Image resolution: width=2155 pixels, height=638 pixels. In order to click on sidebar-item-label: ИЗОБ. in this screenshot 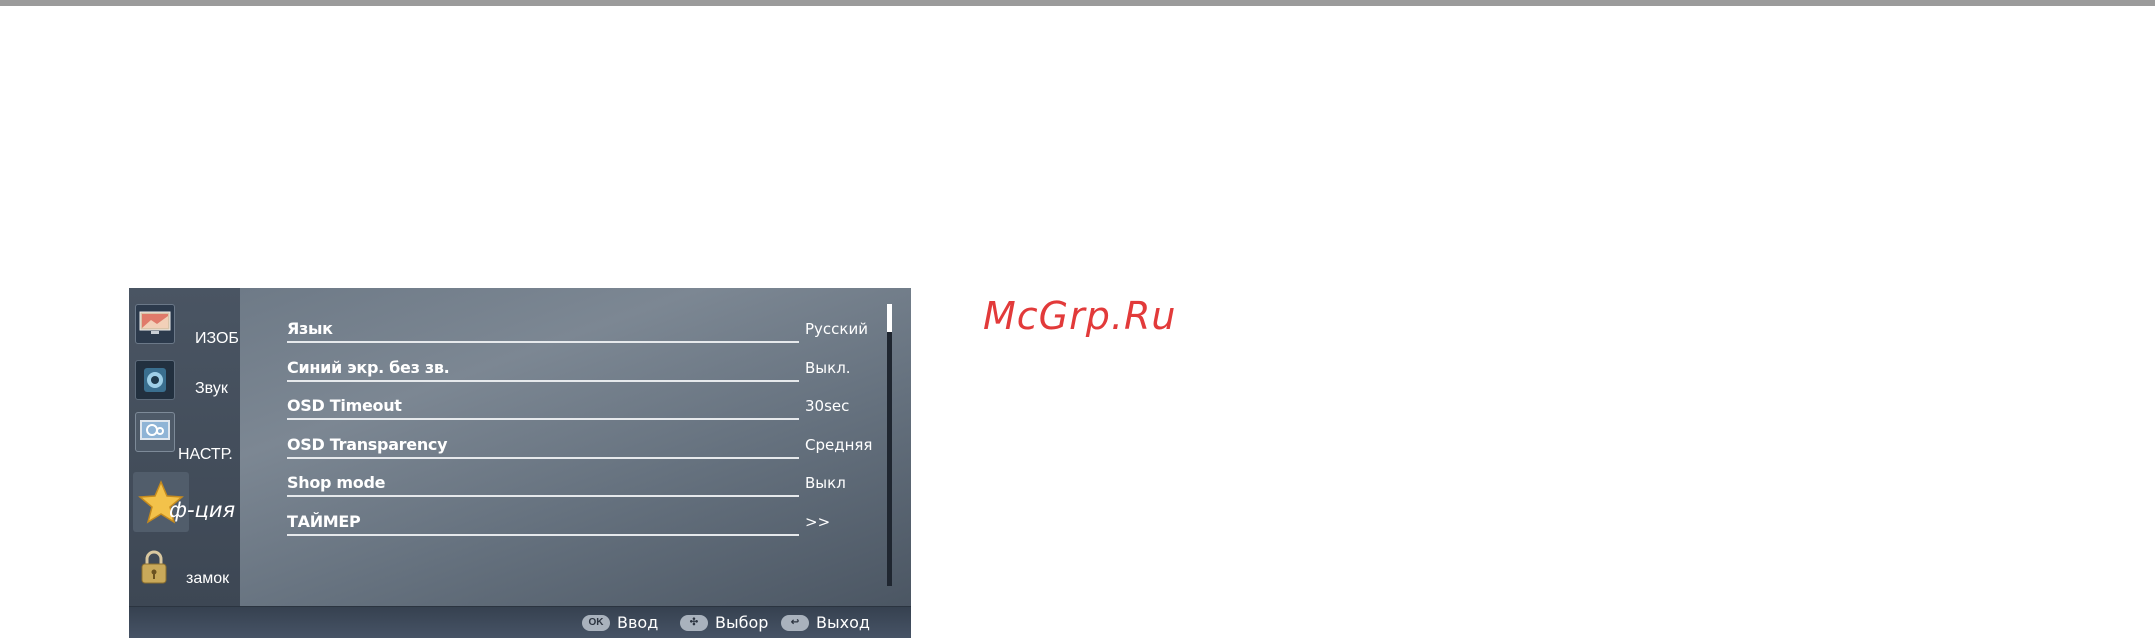, I will do `click(219, 338)`.